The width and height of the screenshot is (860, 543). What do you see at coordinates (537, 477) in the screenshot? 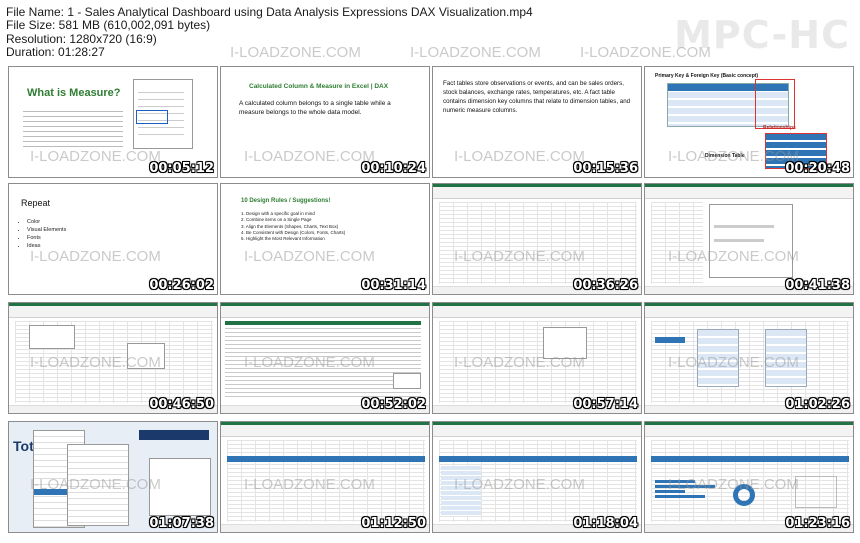
I see `thumbnail-15: 01:18:04` at bounding box center [537, 477].